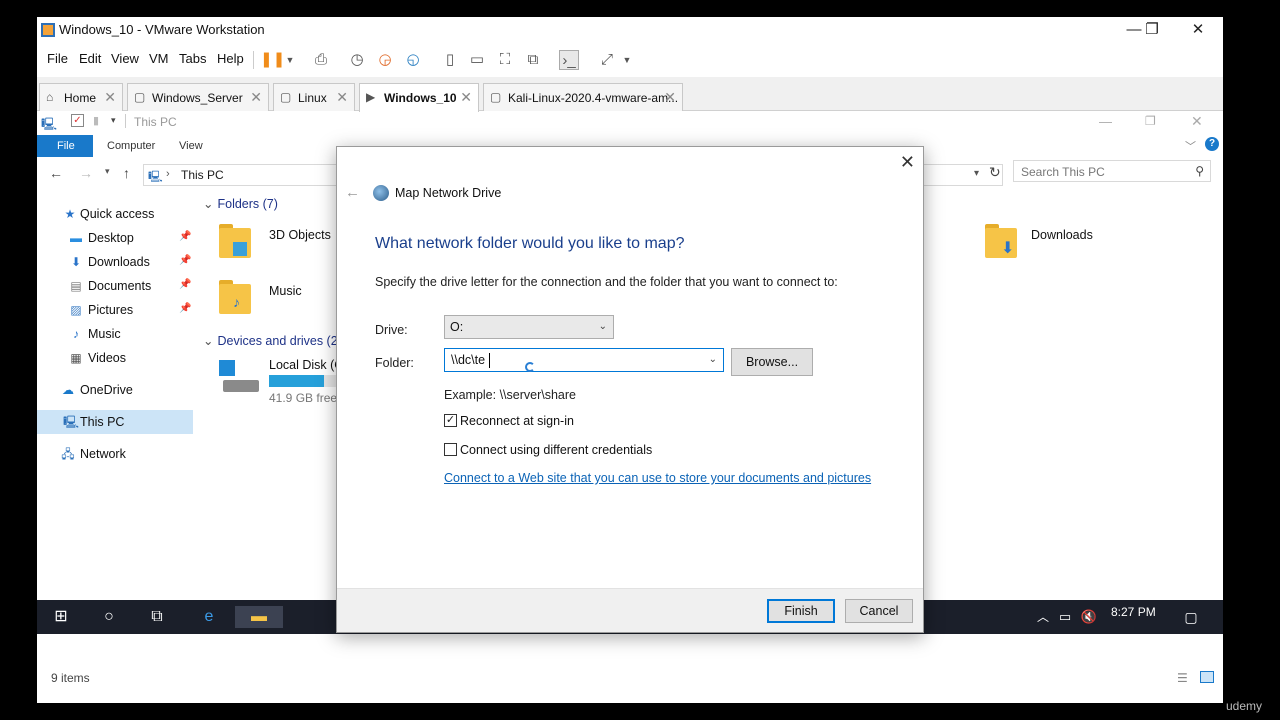  Describe the element at coordinates (1182, 678) in the screenshot. I see `details-view-icon: ☰` at that location.